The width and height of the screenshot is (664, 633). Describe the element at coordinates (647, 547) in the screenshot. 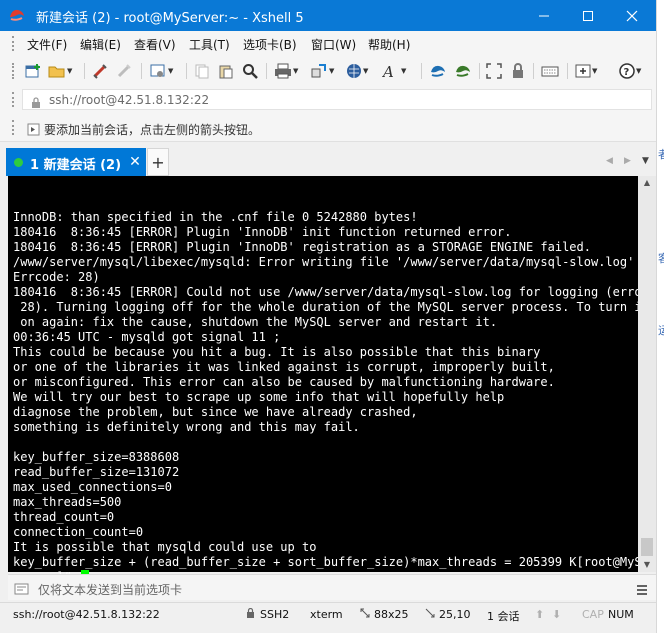

I see `scrollbar-thumb` at that location.